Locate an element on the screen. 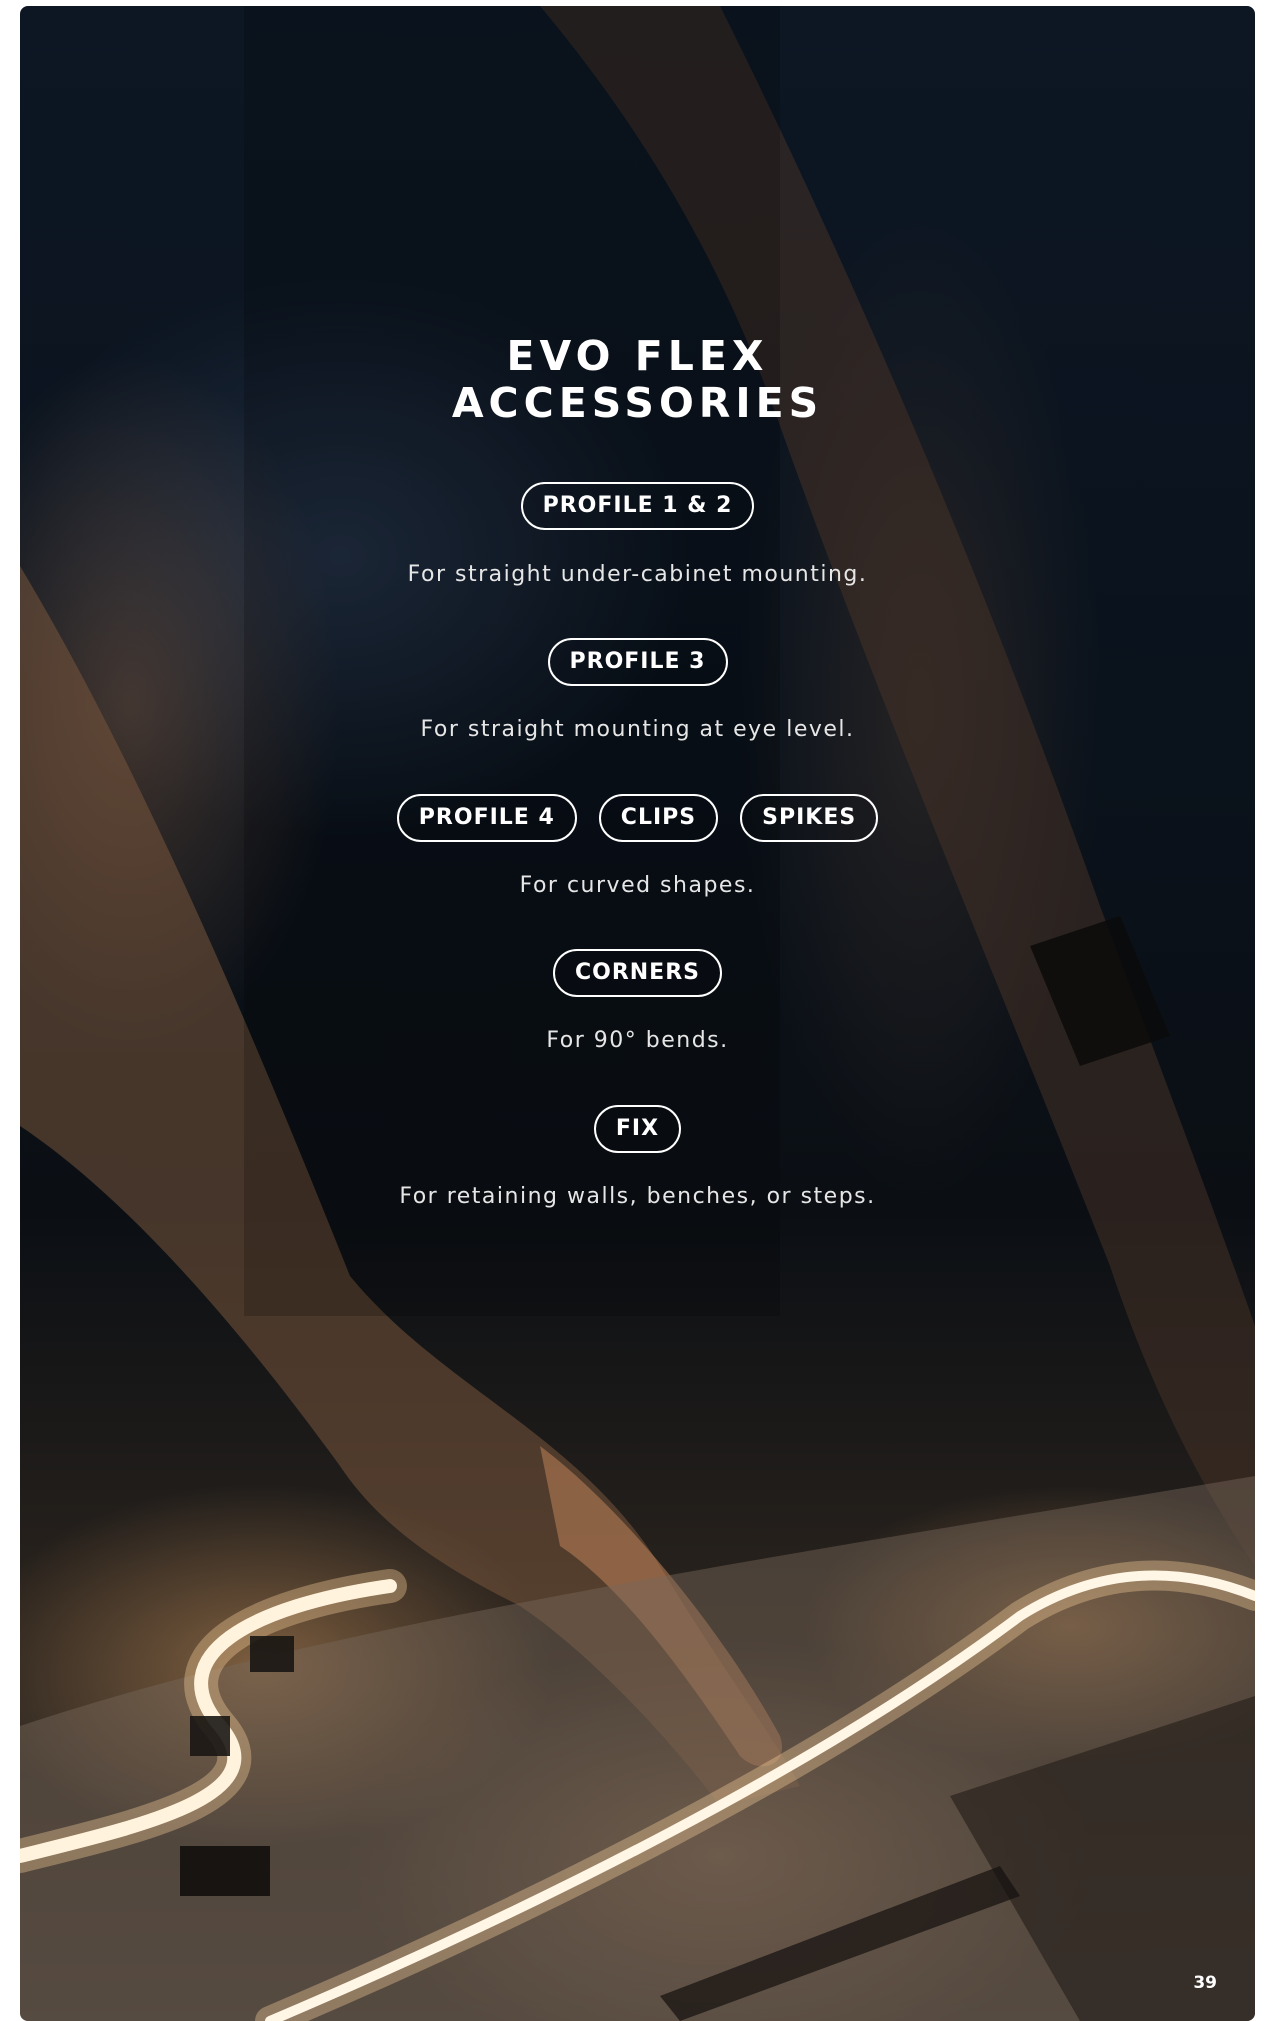  accessory-tags-row-2: PROFILE 3 is located at coordinates (637, 662).